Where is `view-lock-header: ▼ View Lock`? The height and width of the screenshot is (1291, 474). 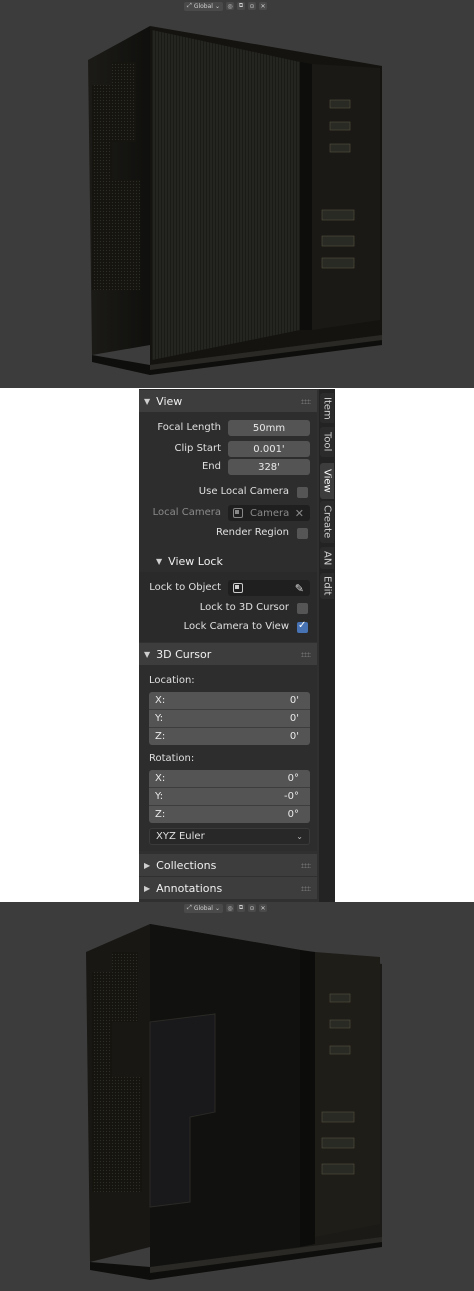 view-lock-header: ▼ View Lock is located at coordinates (228, 561).